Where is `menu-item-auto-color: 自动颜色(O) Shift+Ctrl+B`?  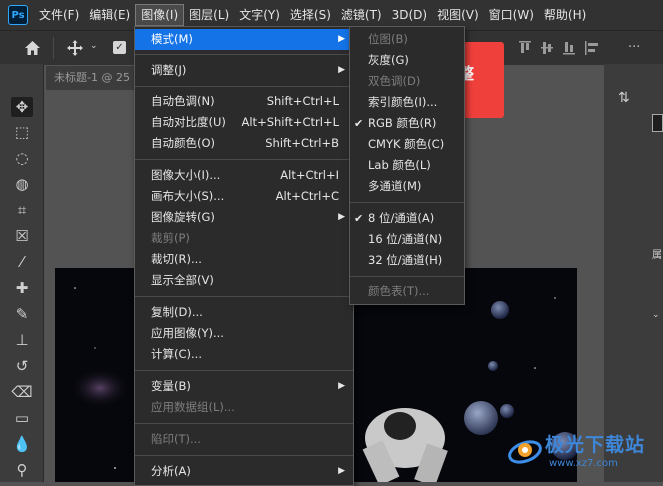 menu-item-auto-color: 自动颜色(O) Shift+Ctrl+B is located at coordinates (244, 143).